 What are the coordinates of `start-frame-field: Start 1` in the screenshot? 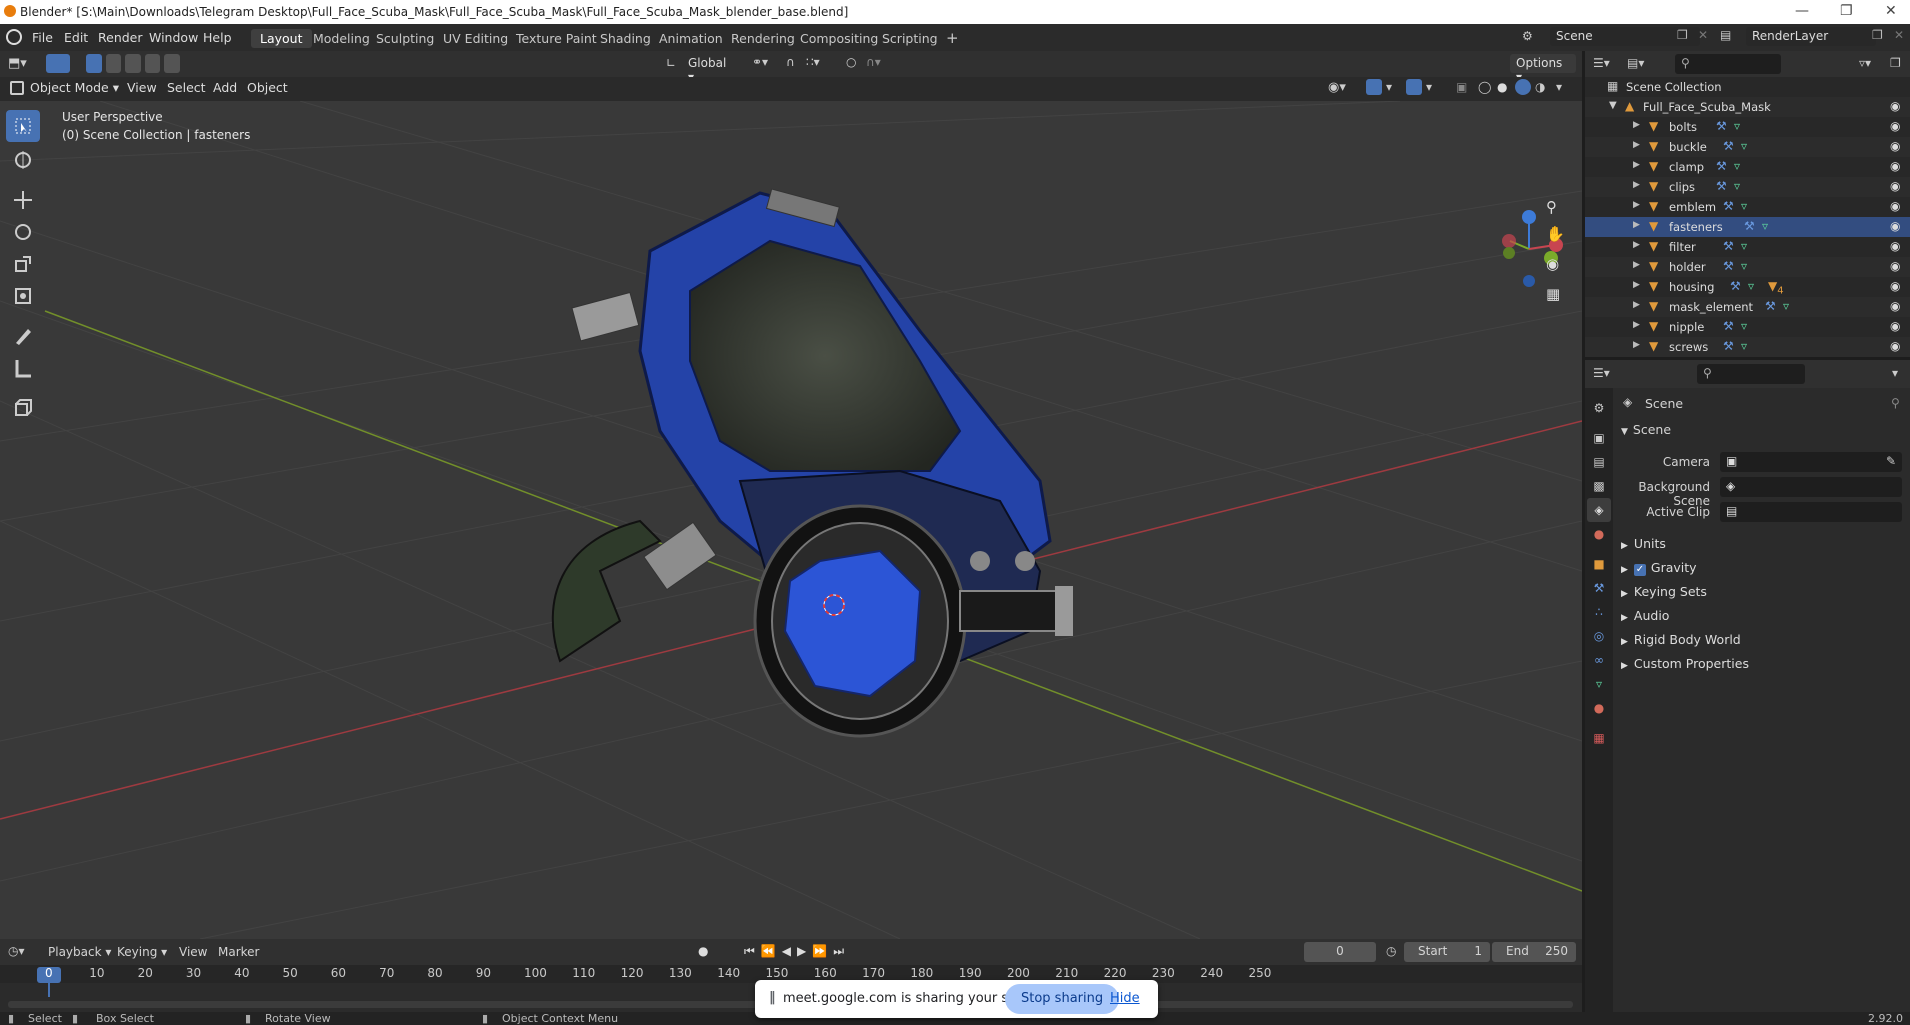 It's located at (1447, 952).